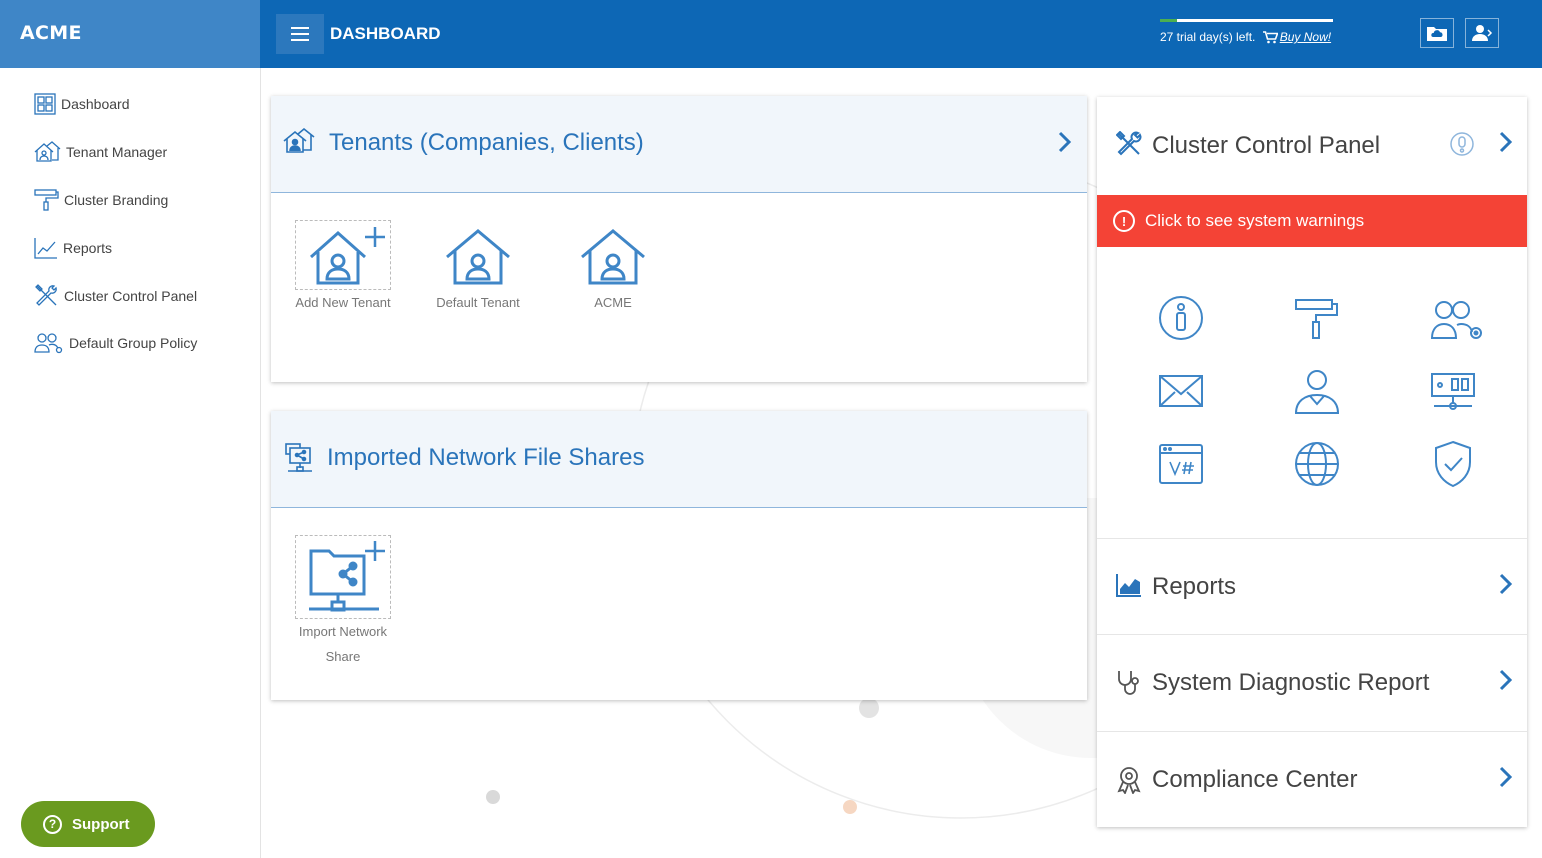 The width and height of the screenshot is (1542, 858). What do you see at coordinates (131, 296) in the screenshot?
I see `sidebar-item-label: Cluster Control Panel` at bounding box center [131, 296].